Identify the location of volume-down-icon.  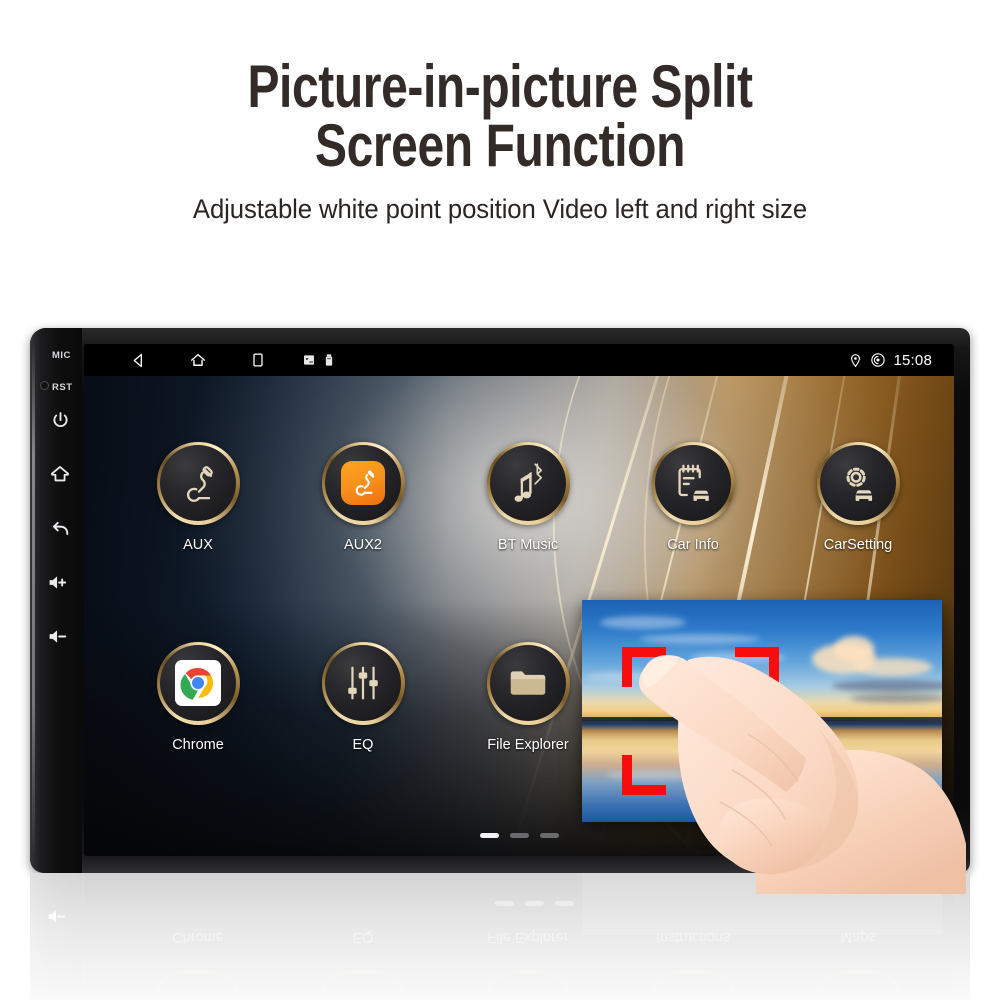
(58, 636).